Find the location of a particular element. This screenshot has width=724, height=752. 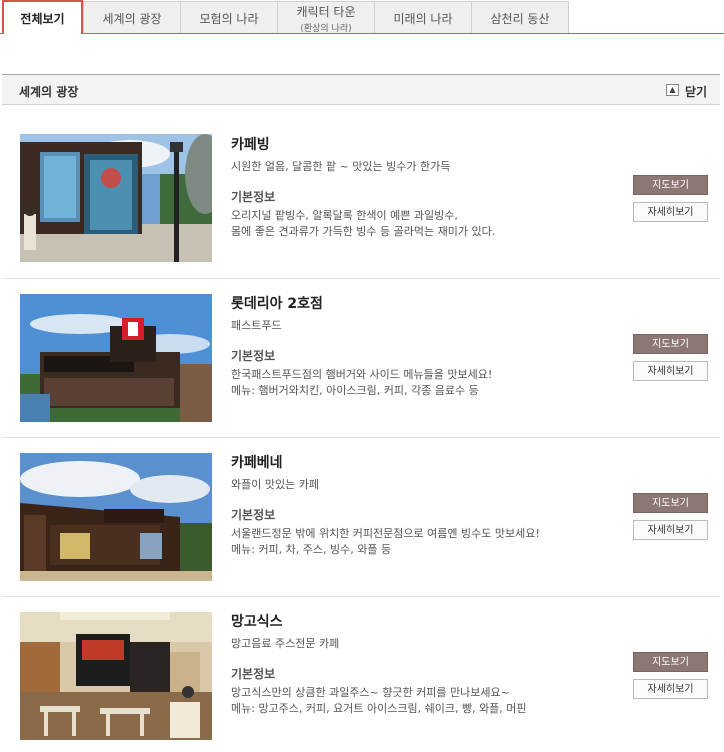

collapse-button: 닫기 is located at coordinates (696, 91).